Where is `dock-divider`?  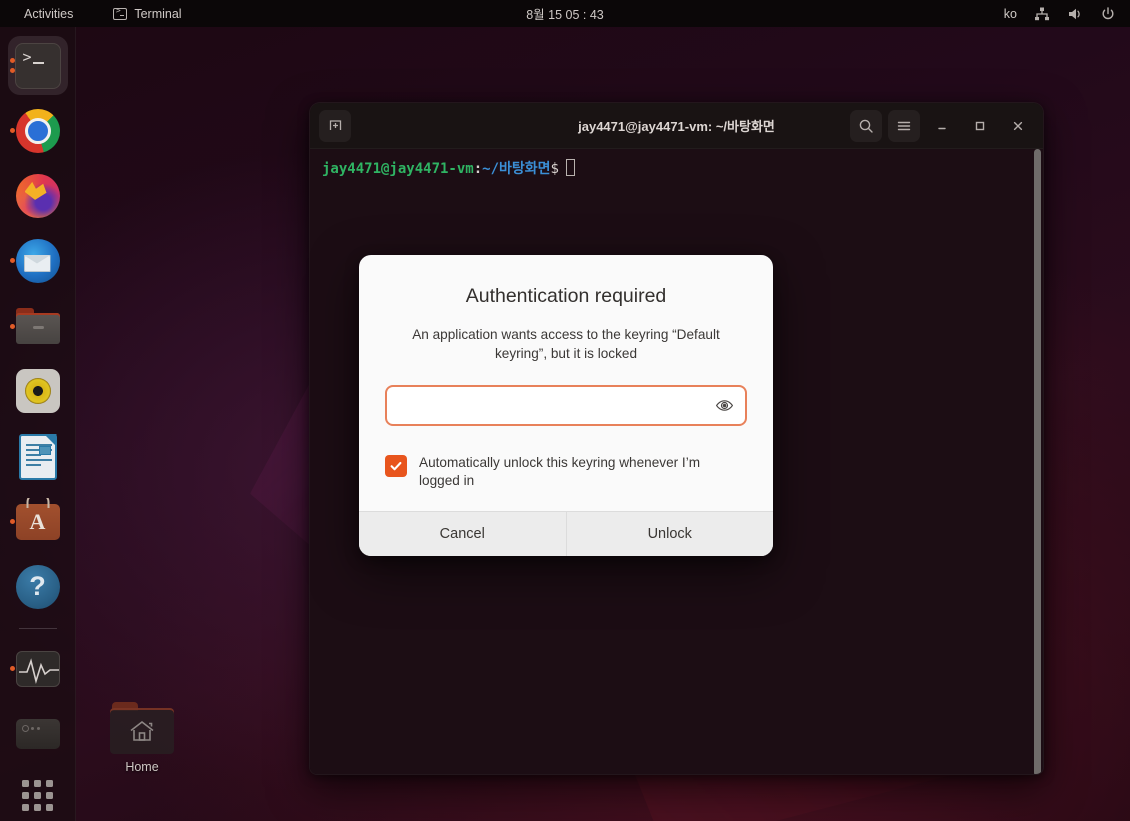 dock-divider is located at coordinates (37, 629).